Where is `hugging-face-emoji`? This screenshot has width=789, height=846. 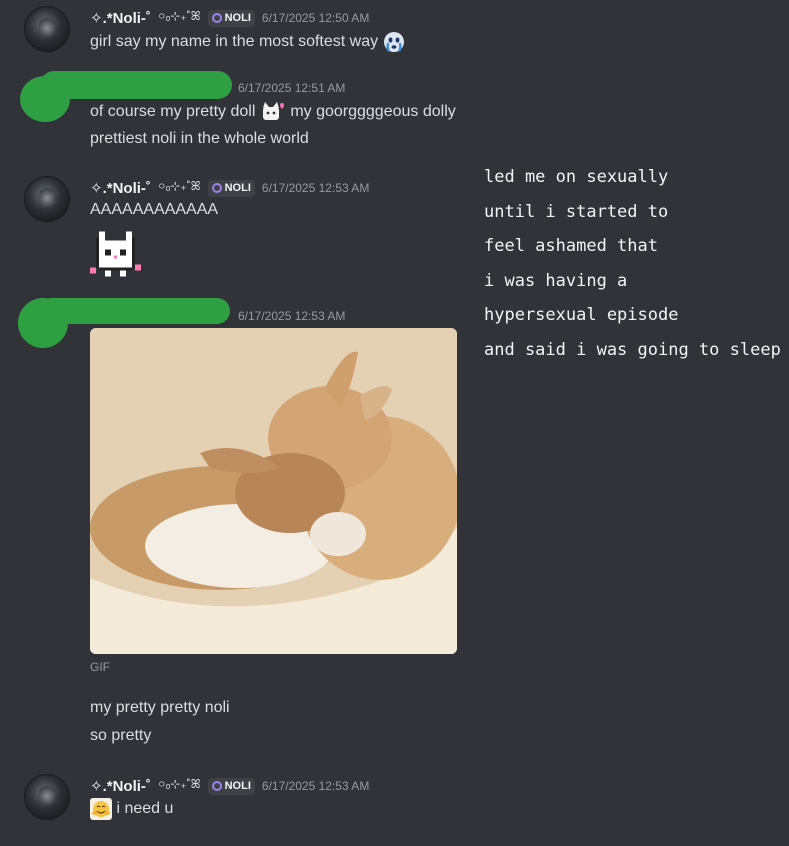
hugging-face-emoji is located at coordinates (101, 809).